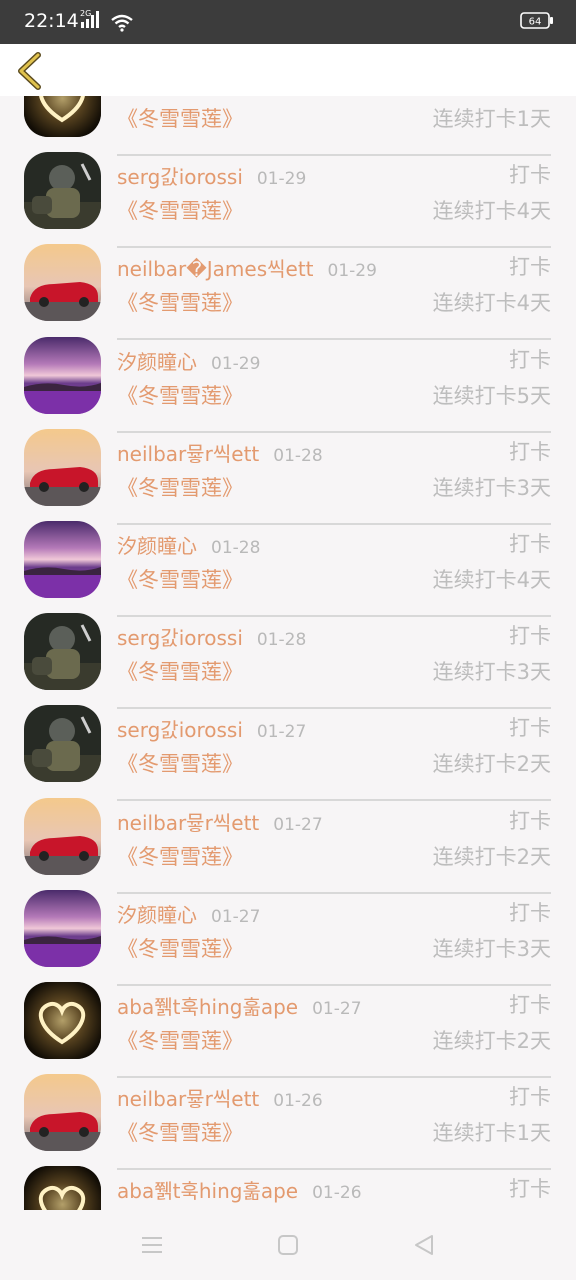  What do you see at coordinates (85, 13) in the screenshot?
I see `network-label: 2G` at bounding box center [85, 13].